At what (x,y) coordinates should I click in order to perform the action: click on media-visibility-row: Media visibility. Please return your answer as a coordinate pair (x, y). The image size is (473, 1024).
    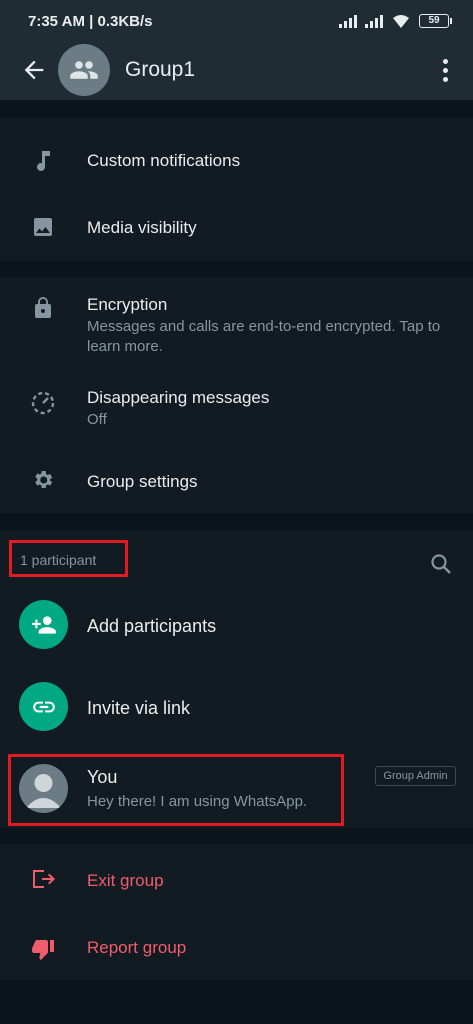
    Looking at the image, I should click on (236, 225).